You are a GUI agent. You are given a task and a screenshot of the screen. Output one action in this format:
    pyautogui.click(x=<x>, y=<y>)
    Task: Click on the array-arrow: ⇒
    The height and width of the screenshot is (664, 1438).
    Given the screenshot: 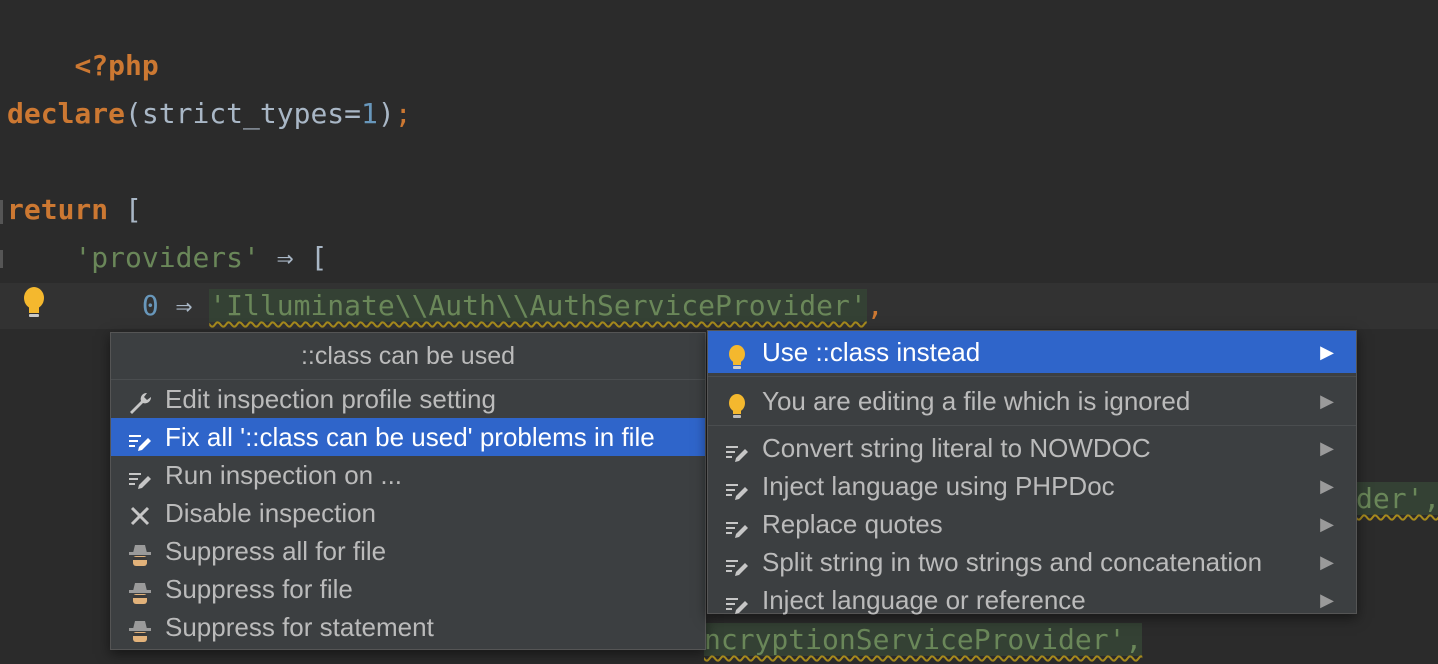 What is the action you would take?
    pyautogui.click(x=184, y=305)
    